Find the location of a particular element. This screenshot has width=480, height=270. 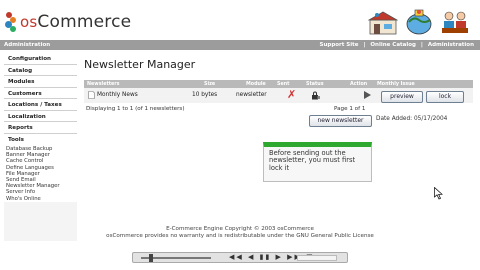

sidebar-item-locations-taxes: Locations / Taxes is located at coordinates (40, 105).